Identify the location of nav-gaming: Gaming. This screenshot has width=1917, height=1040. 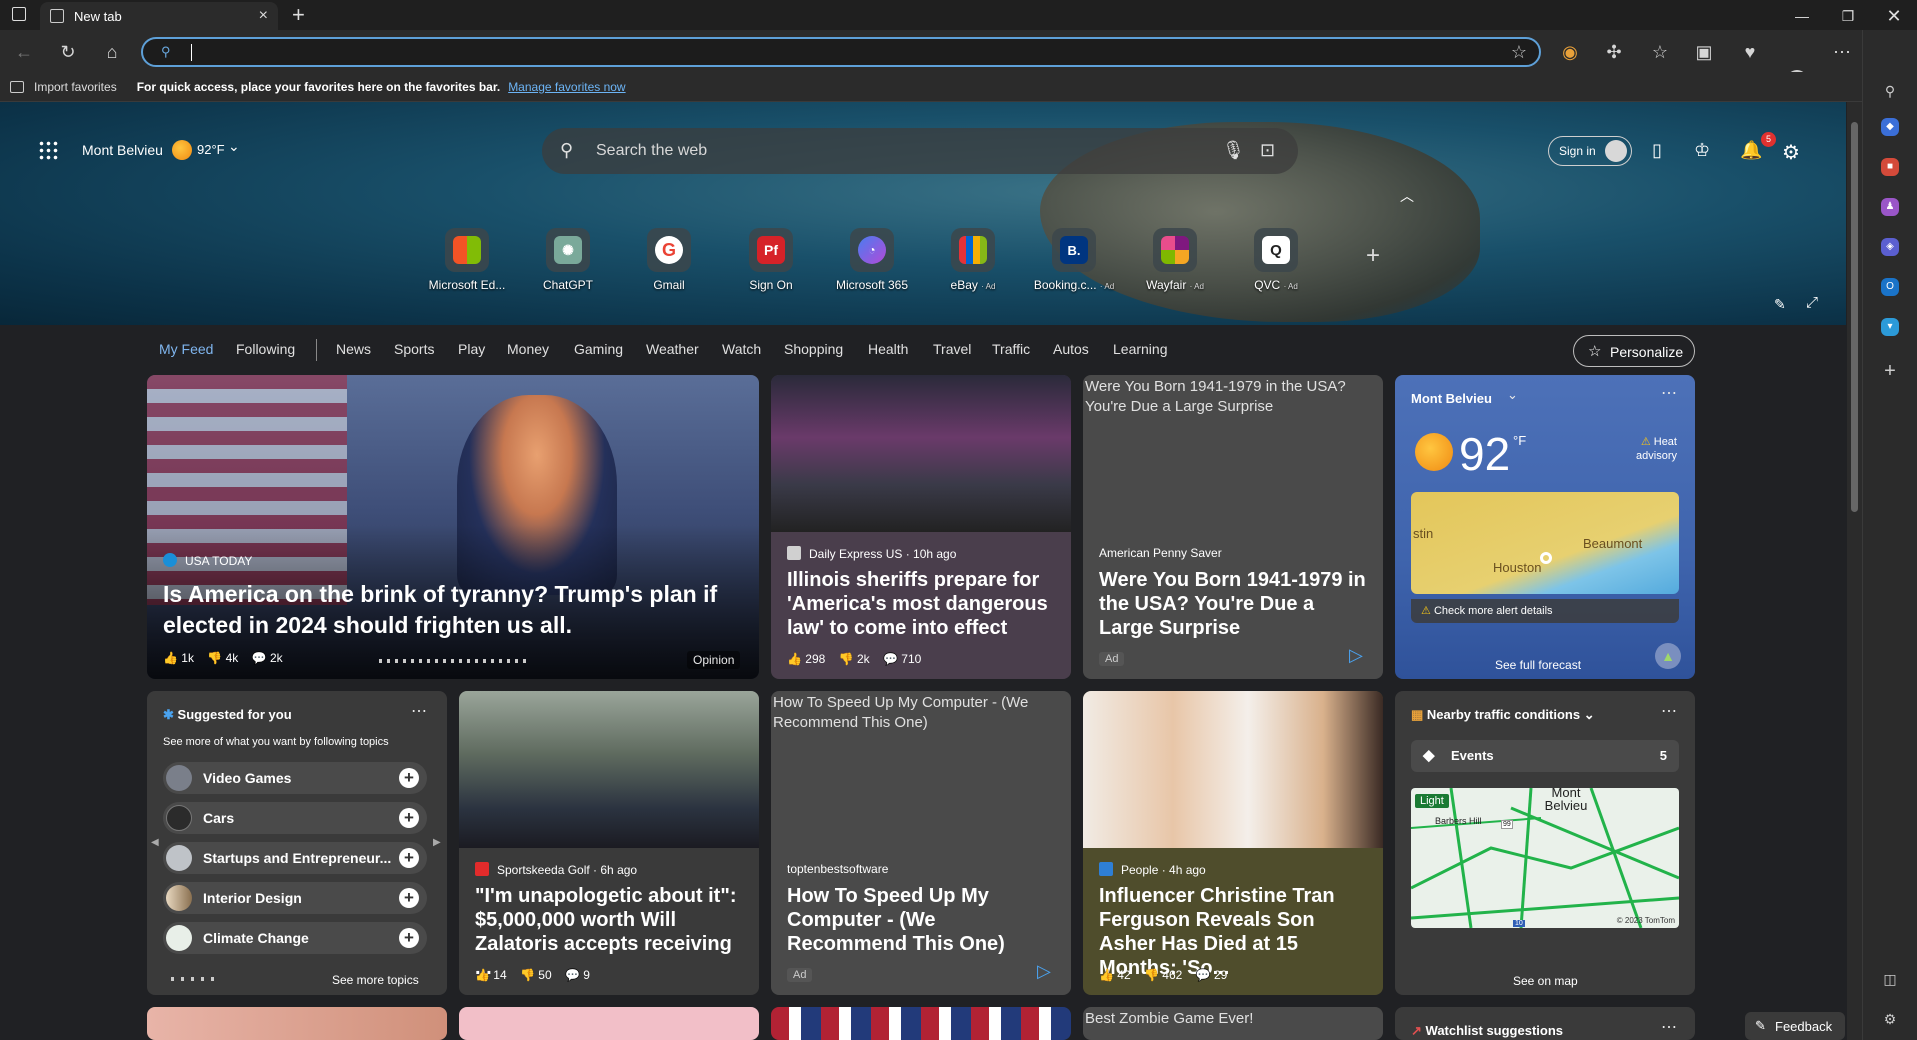
(598, 349).